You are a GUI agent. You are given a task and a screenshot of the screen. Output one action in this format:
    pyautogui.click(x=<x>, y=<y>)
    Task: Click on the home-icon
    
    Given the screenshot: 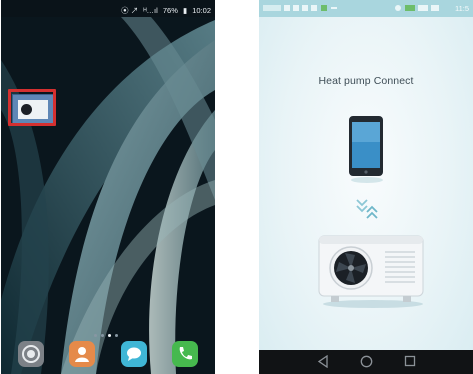 What is the action you would take?
    pyautogui.click(x=366, y=361)
    